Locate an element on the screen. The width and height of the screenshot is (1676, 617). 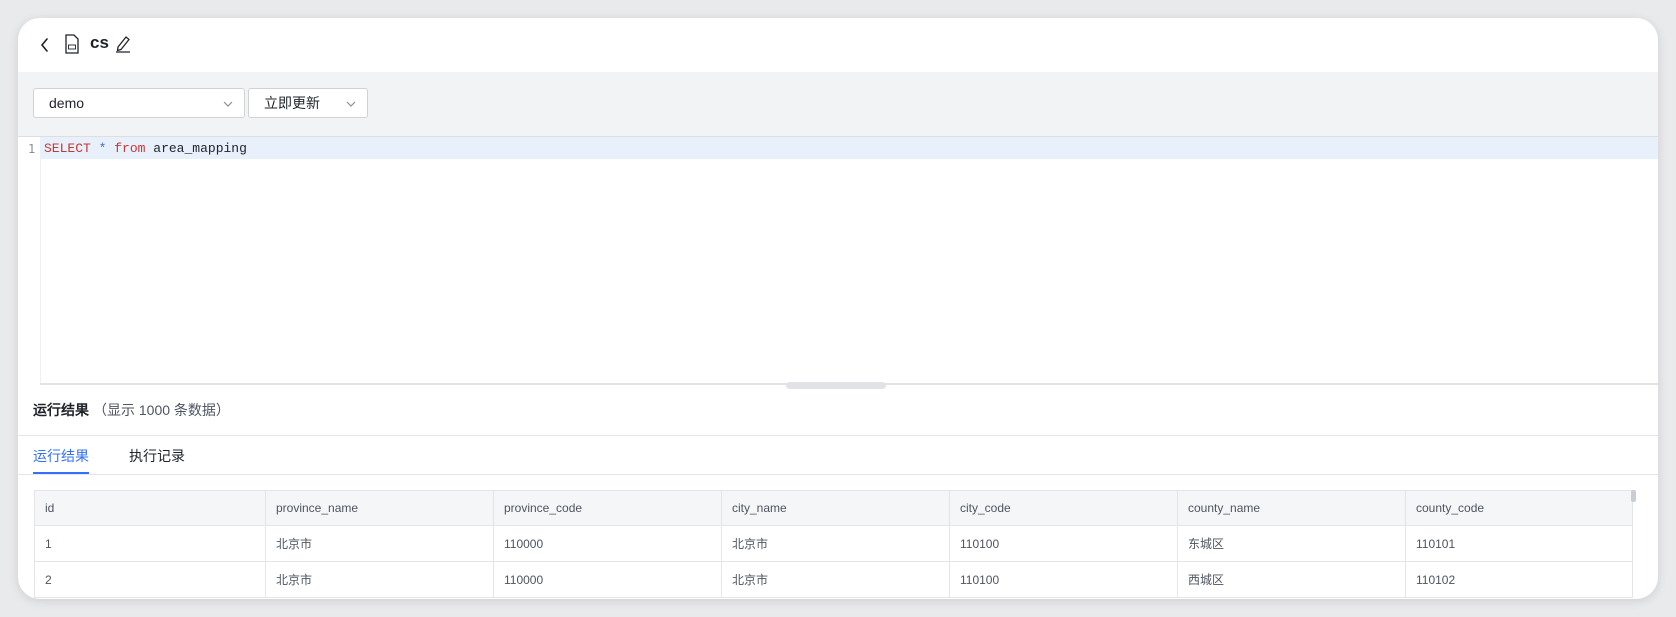
table-cell: 西城区 is located at coordinates (1291, 579).